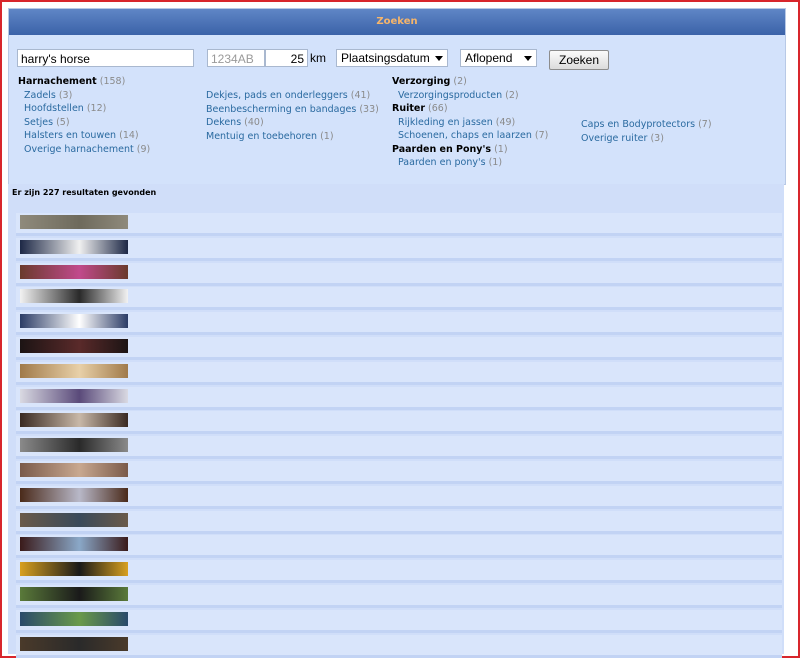 This screenshot has width=800, height=658. What do you see at coordinates (470, 96) in the screenshot?
I see `category-item: Verzorgingsproducten (2)` at bounding box center [470, 96].